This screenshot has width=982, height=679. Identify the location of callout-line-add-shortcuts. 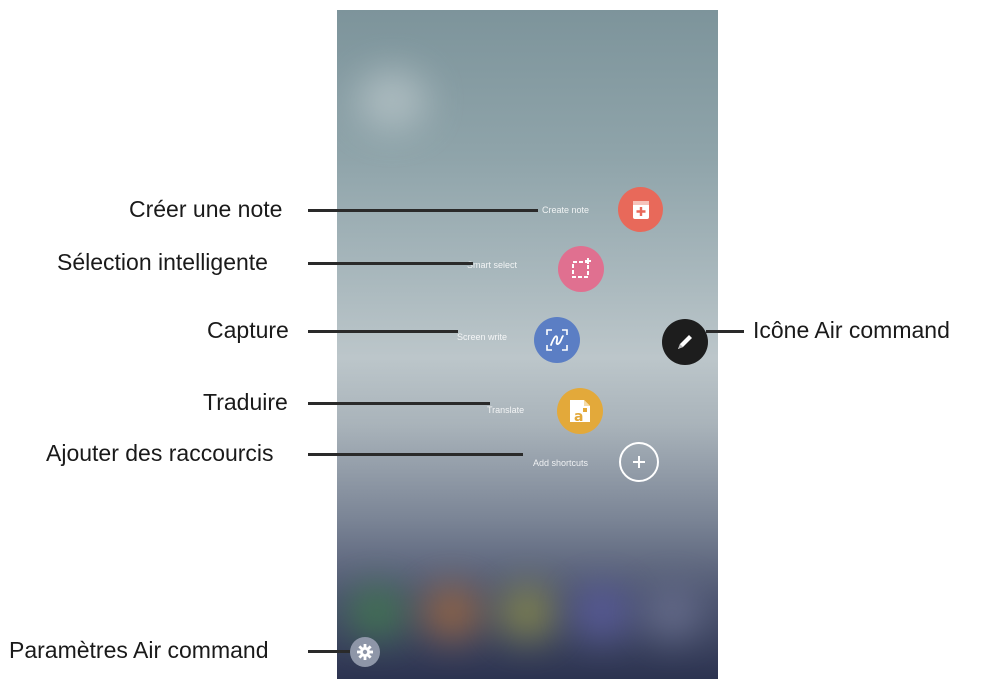
(415, 454).